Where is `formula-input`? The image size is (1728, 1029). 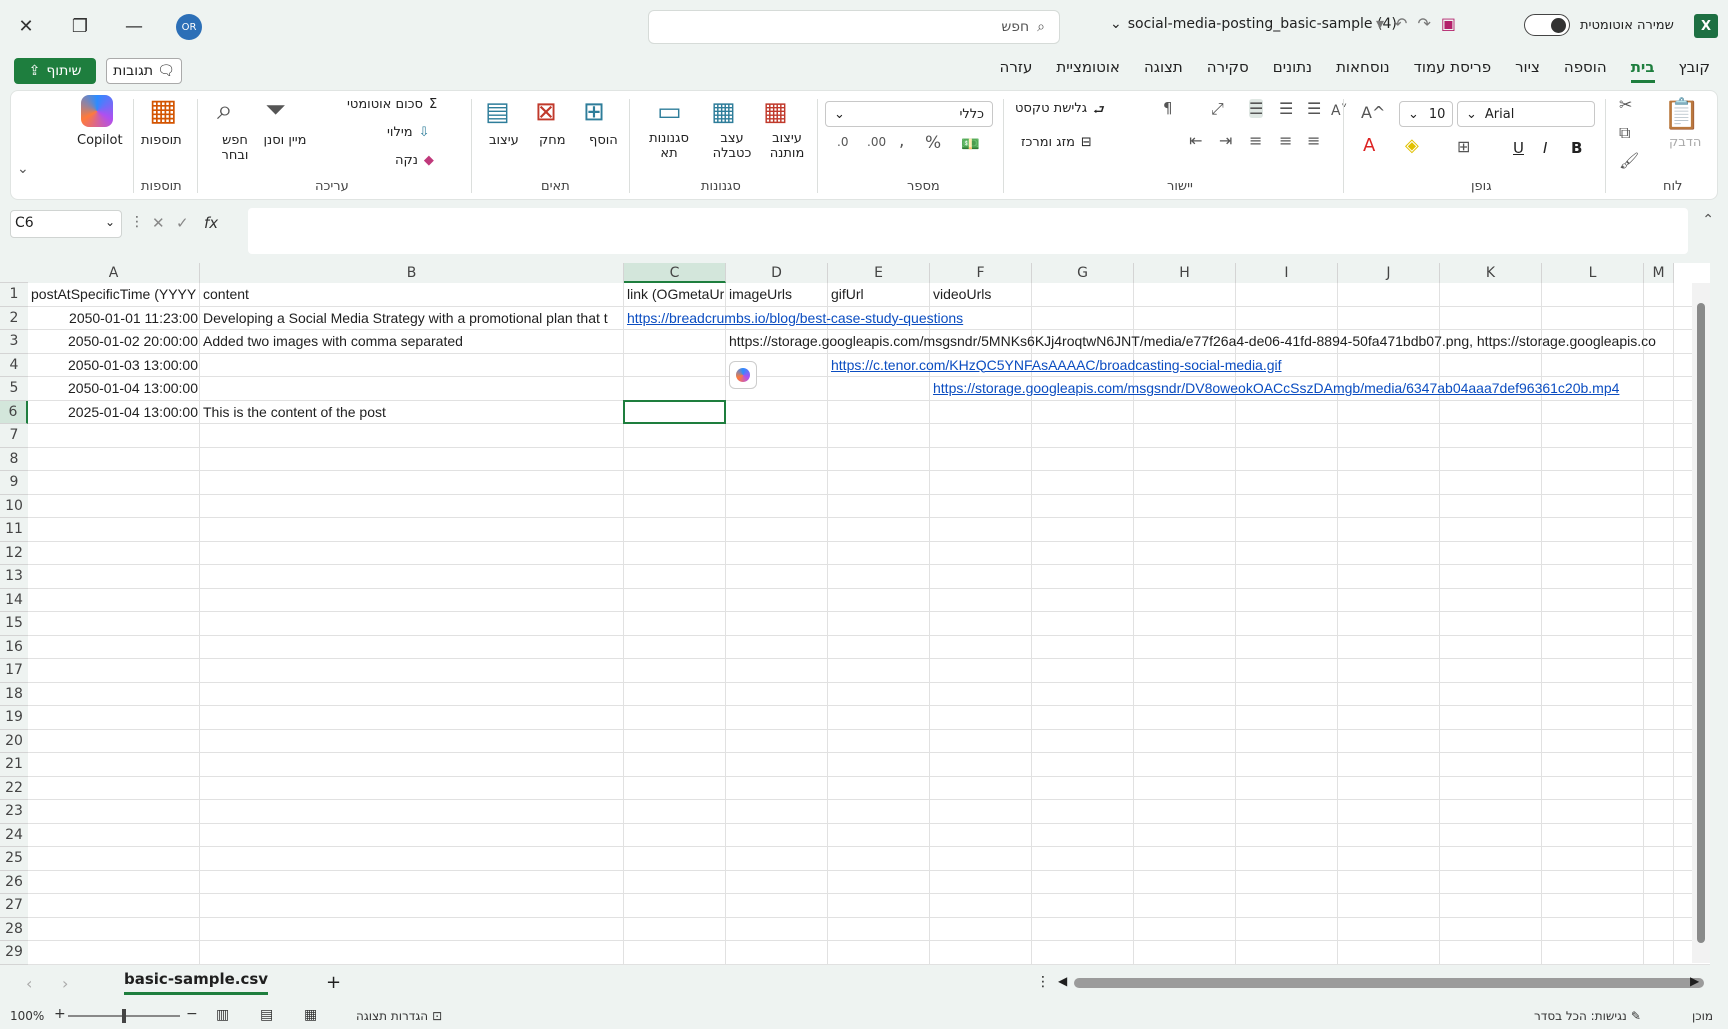
formula-input is located at coordinates (968, 231).